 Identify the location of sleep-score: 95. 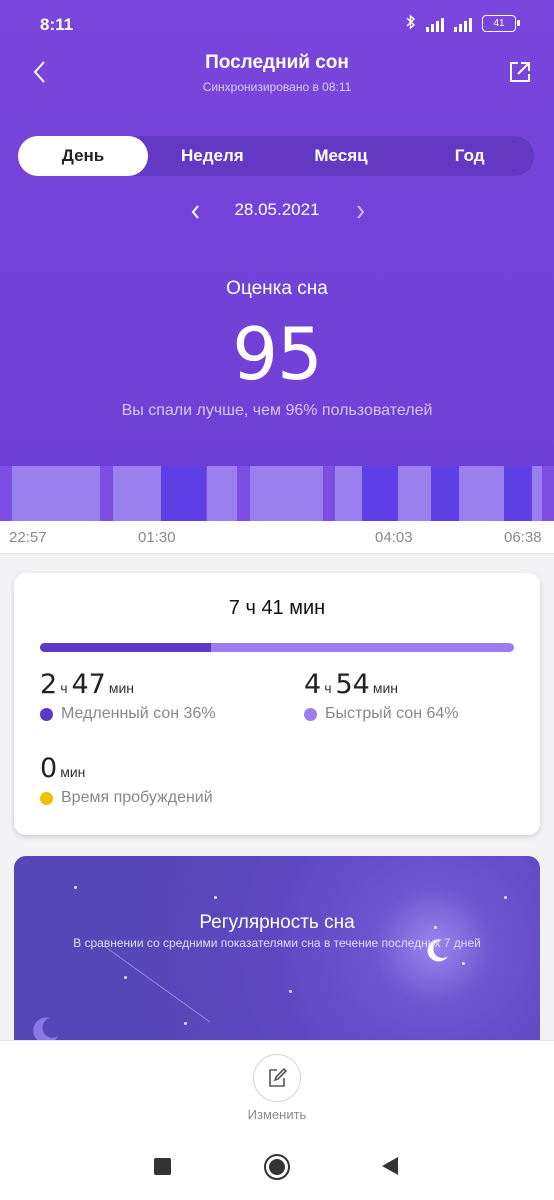
(277, 354).